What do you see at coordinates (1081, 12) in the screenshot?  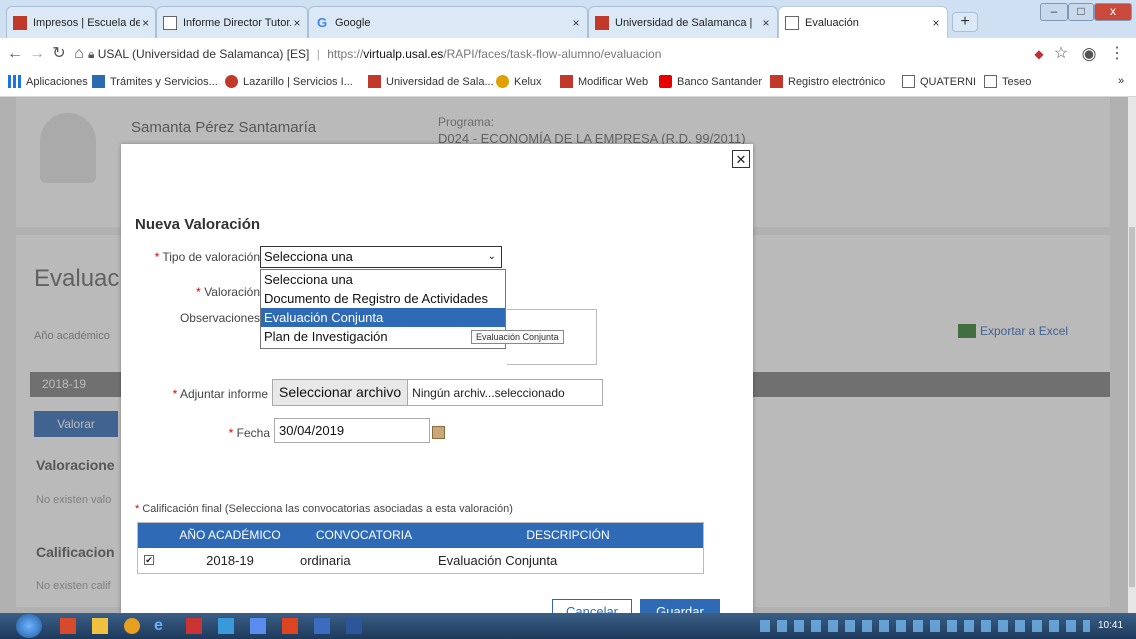 I see `maximize-button: □` at bounding box center [1081, 12].